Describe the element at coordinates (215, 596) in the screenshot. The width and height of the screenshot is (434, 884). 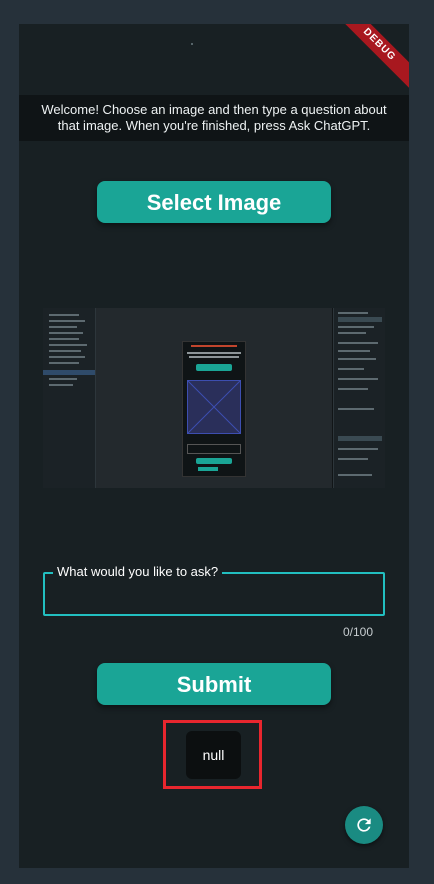
I see `question-input` at that location.